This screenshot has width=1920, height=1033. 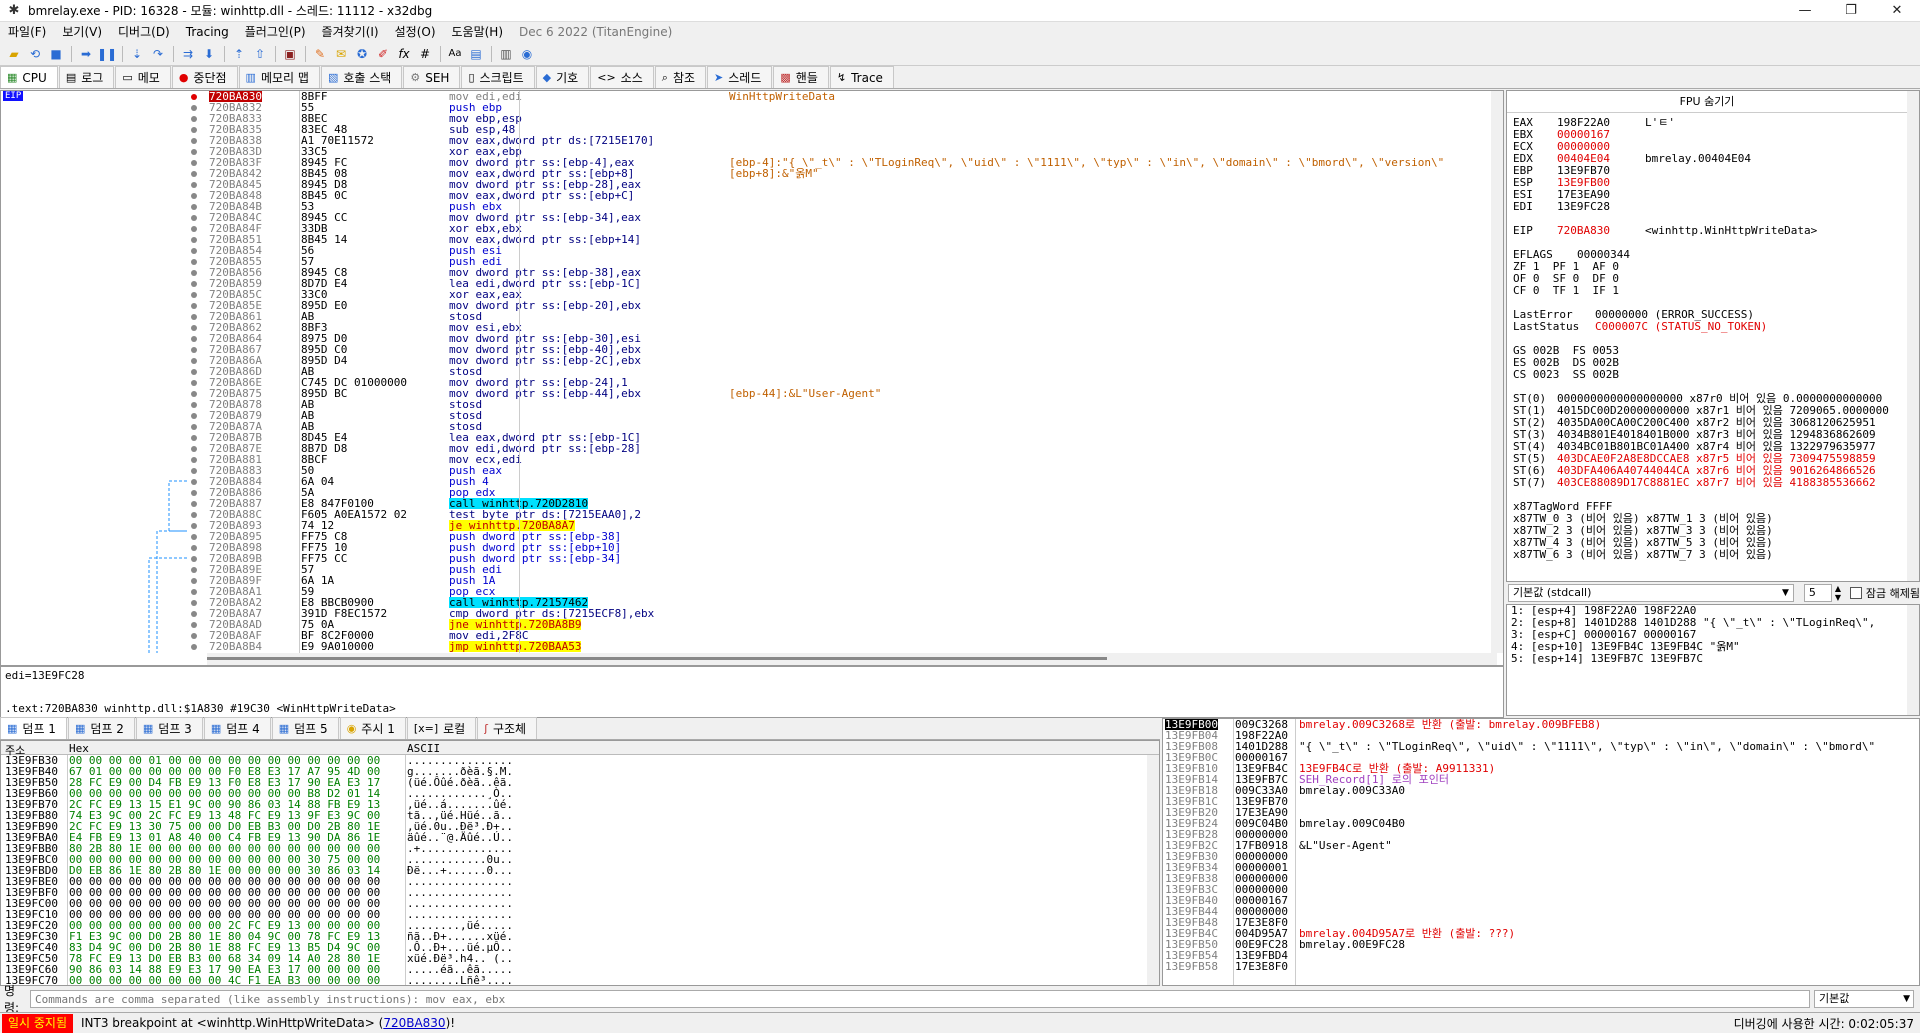 I want to click on tab-trace: ↯ Trace, so click(x=861, y=77).